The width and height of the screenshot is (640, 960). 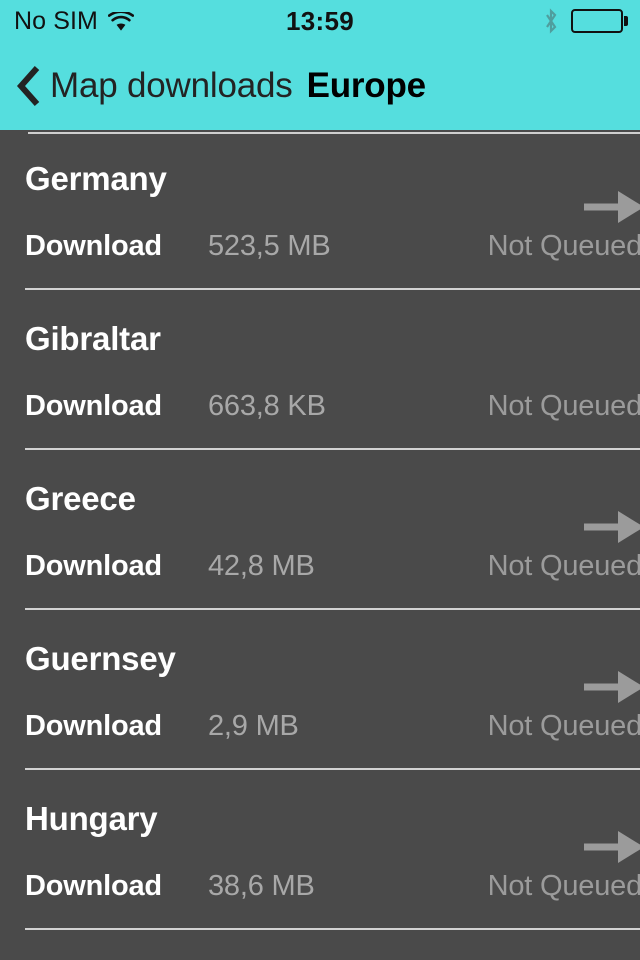 What do you see at coordinates (253, 726) in the screenshot?
I see `download-size: 2,9 MB` at bounding box center [253, 726].